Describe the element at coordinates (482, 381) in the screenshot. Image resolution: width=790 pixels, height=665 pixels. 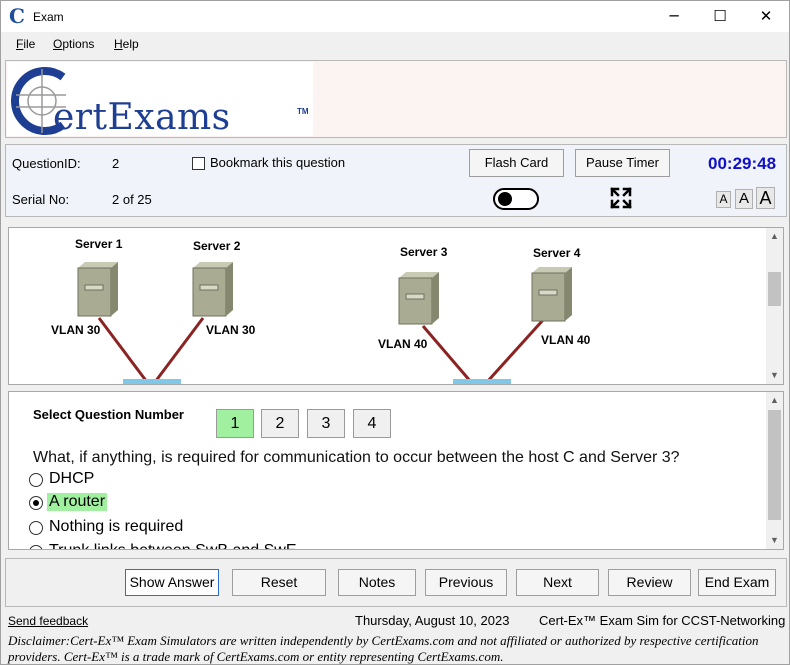
I see `switch-right` at that location.